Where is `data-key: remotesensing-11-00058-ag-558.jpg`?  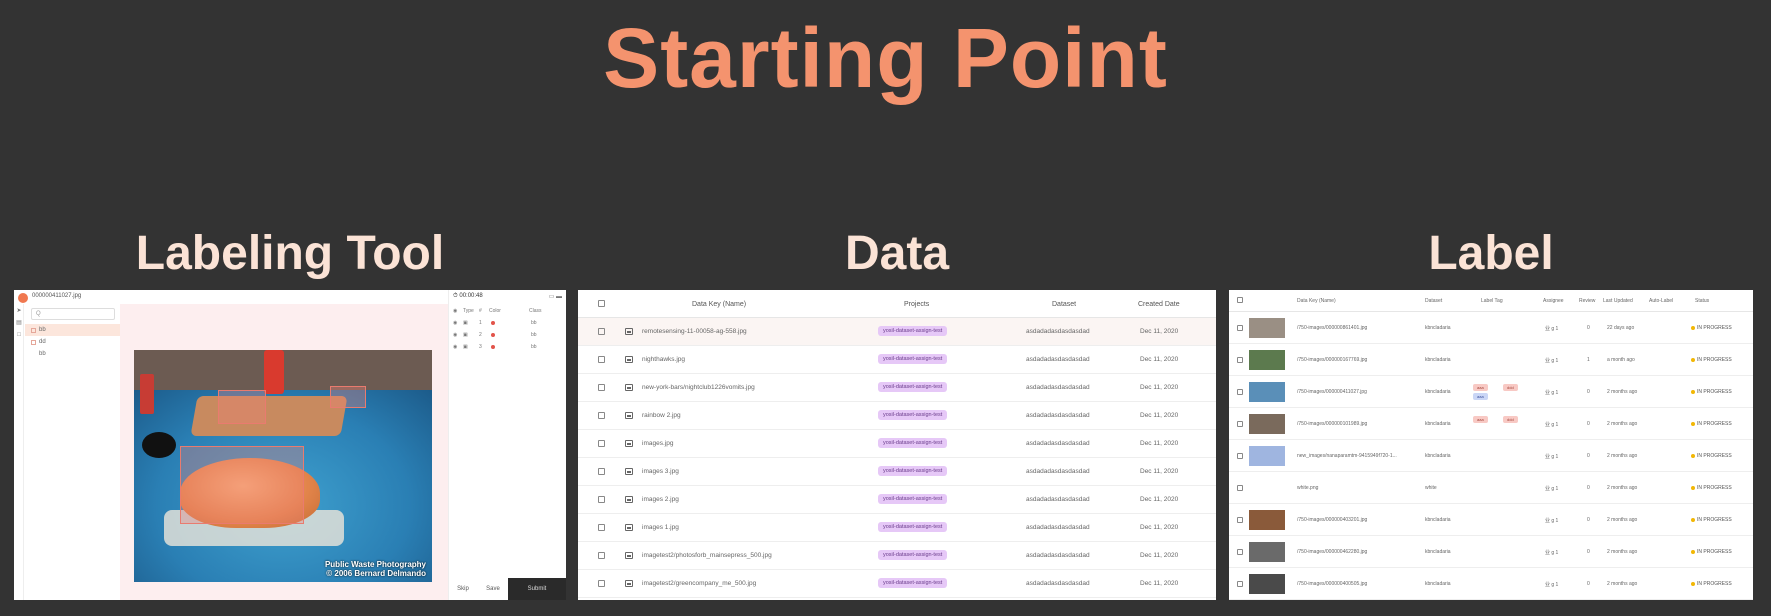
data-key: remotesensing-11-00058-ag-558.jpg is located at coordinates (694, 331).